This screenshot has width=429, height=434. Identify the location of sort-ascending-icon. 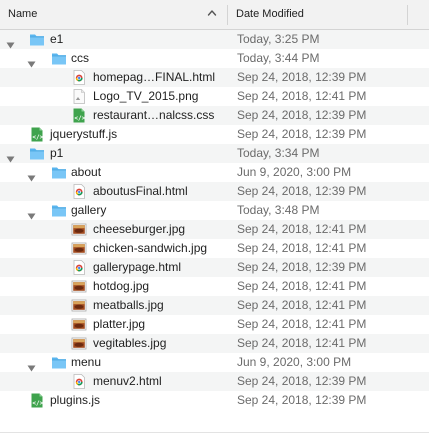
(212, 13).